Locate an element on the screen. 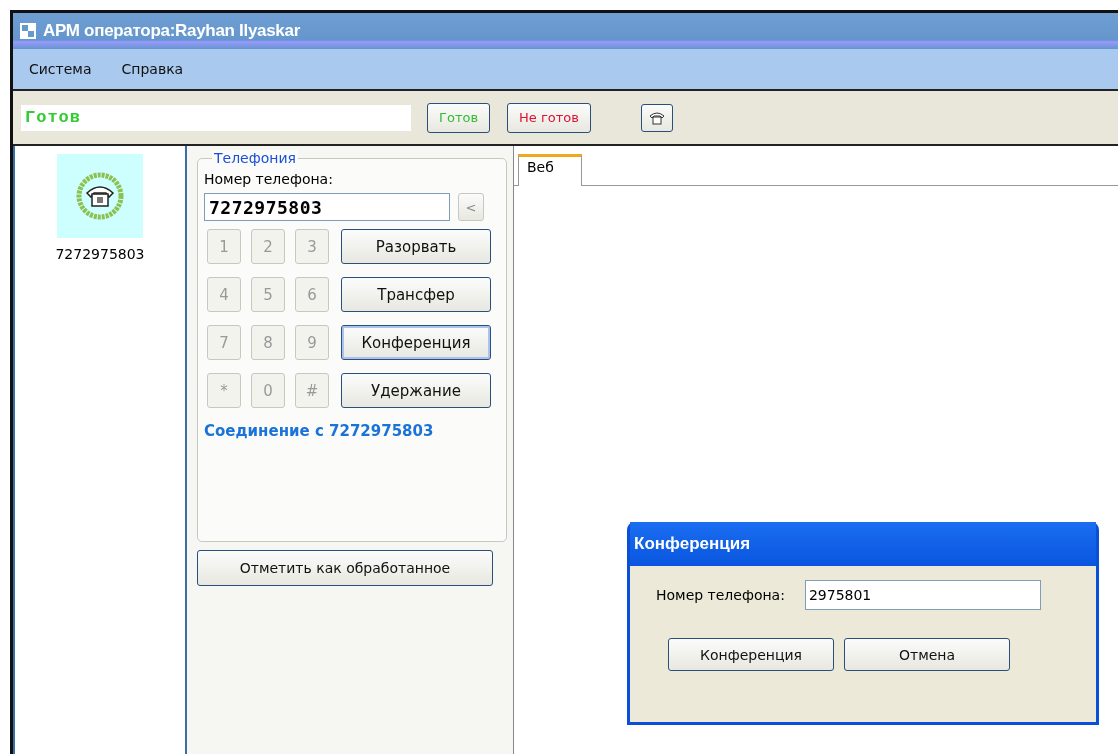 The image size is (1118, 754). menu-item: Система is located at coordinates (60, 69).